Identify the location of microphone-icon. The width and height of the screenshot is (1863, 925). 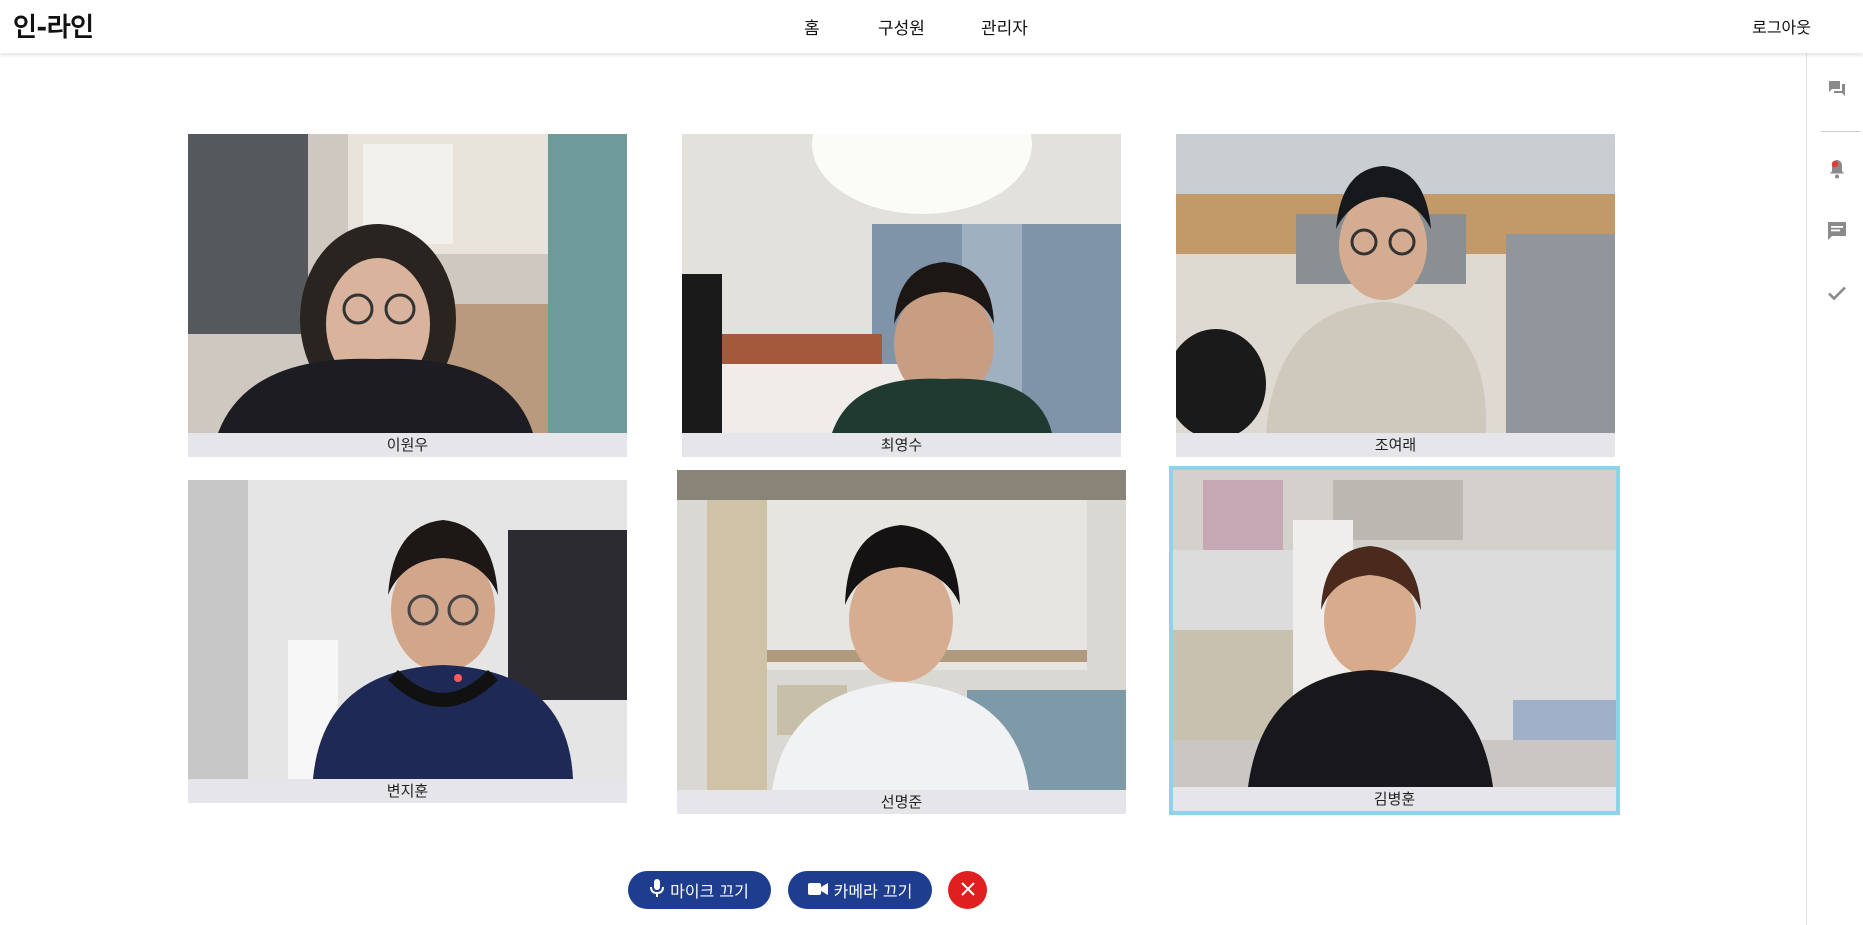
(657, 890).